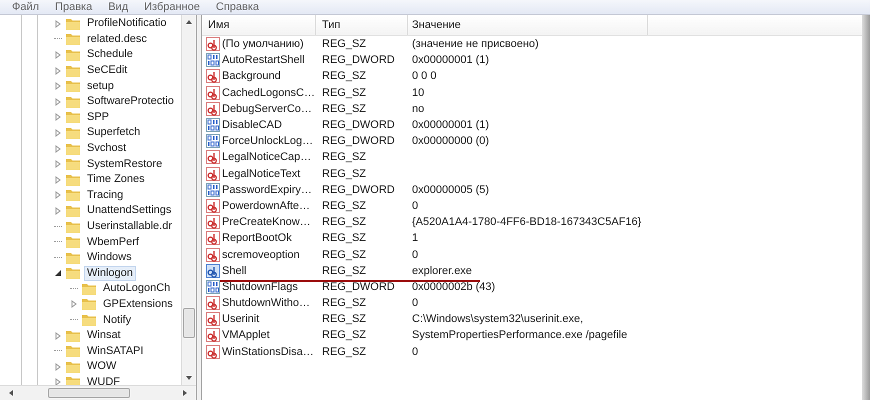 The width and height of the screenshot is (870, 400). What do you see at coordinates (260, 286) in the screenshot?
I see `value-name: ShutdownFlags` at bounding box center [260, 286].